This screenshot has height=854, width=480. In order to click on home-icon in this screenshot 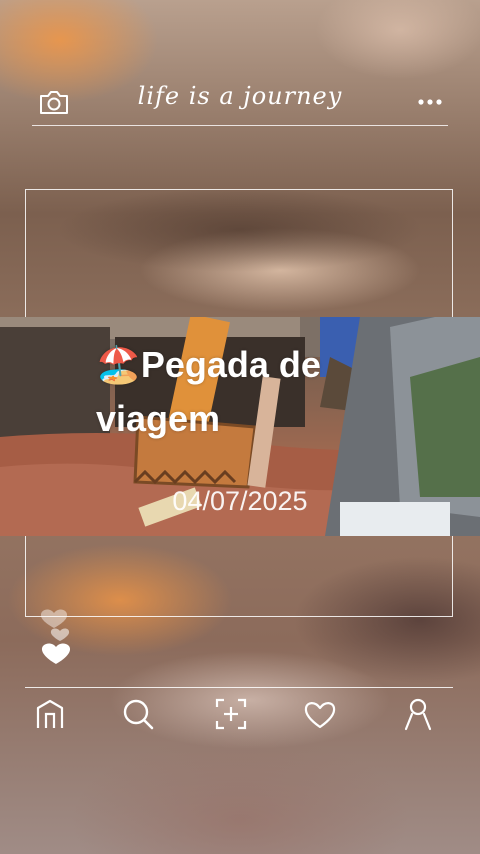, I will do `click(50, 714)`.